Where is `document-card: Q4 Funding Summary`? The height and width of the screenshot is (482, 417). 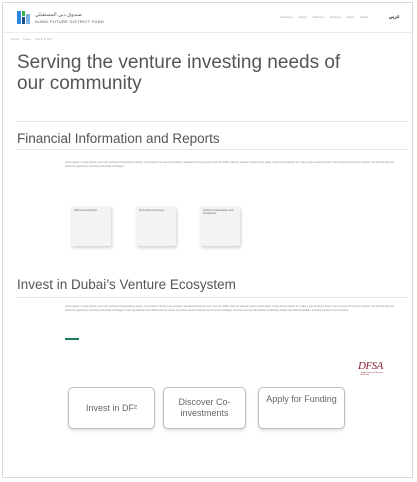
document-card: Q4 Funding Summary is located at coordinates (156, 226).